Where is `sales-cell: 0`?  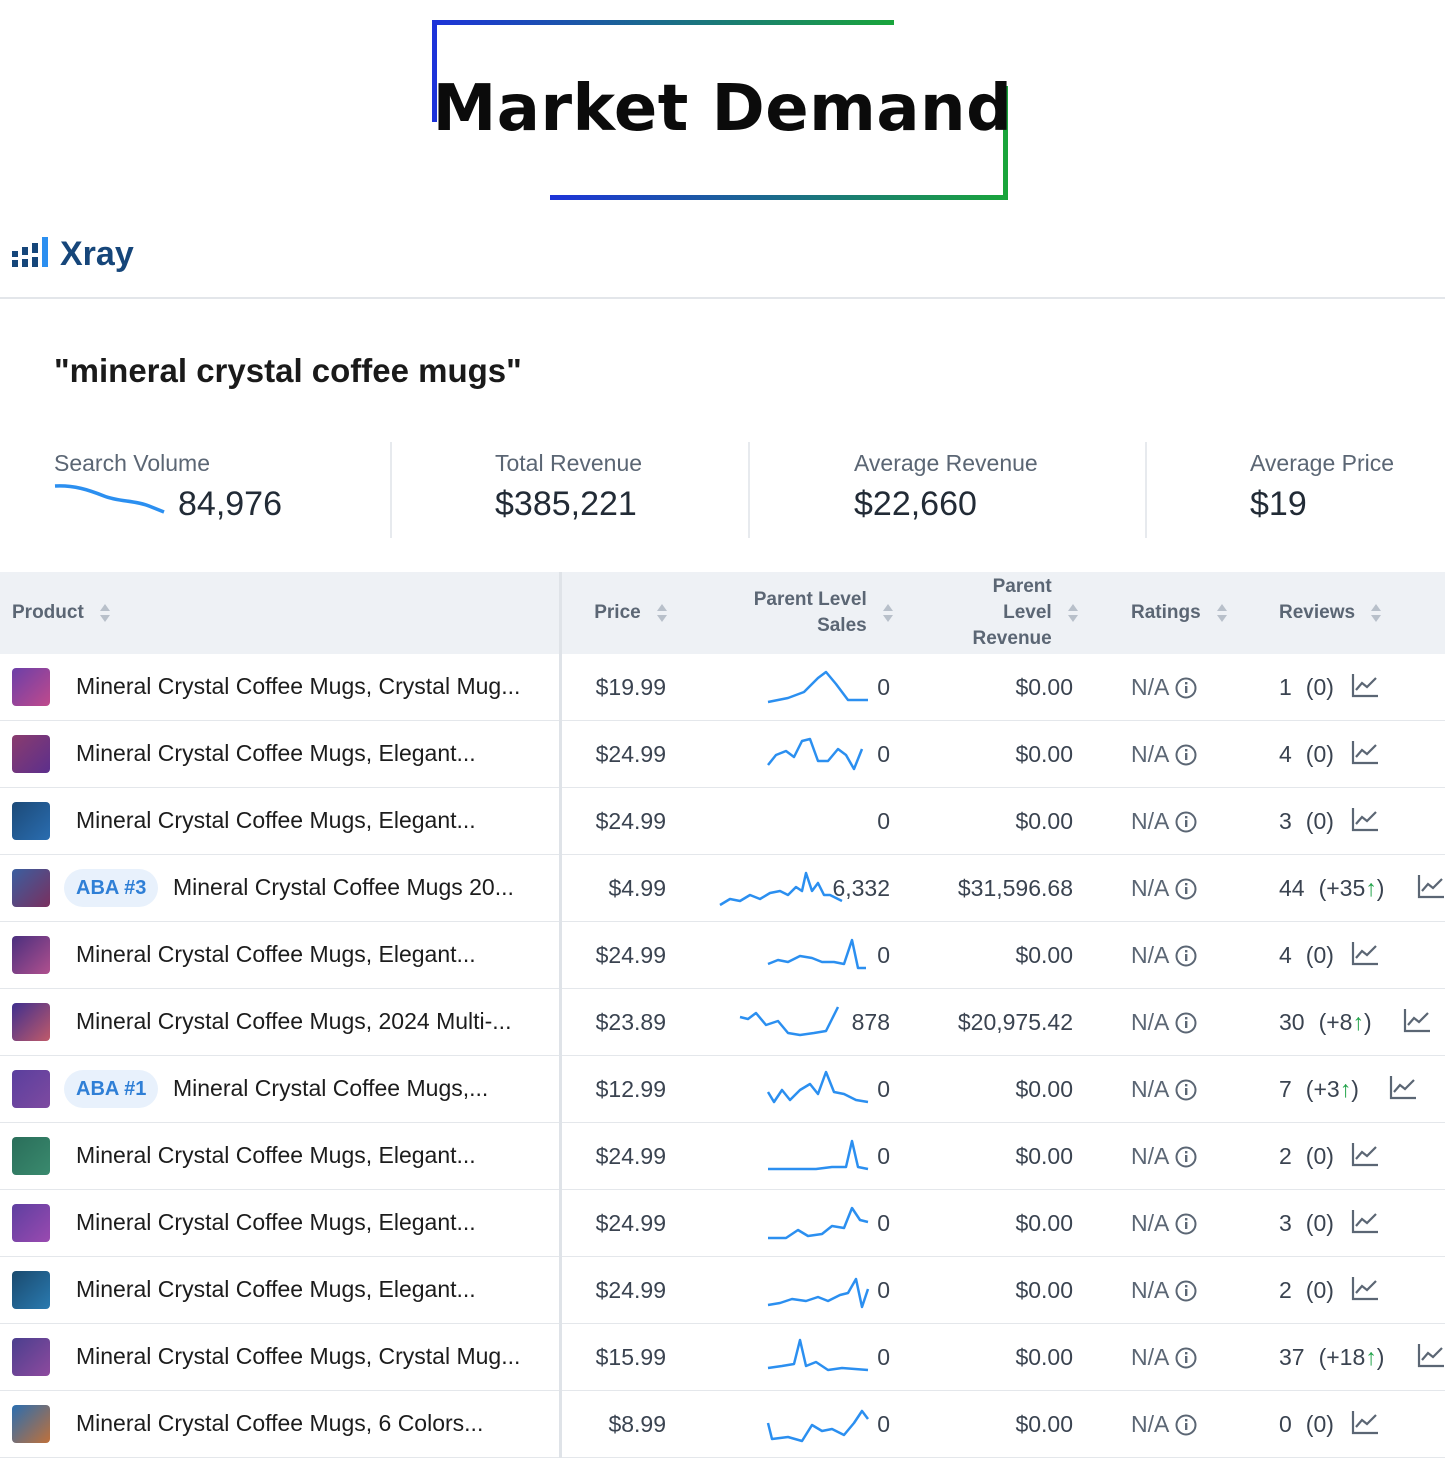
sales-cell: 0 is located at coordinates (804, 955).